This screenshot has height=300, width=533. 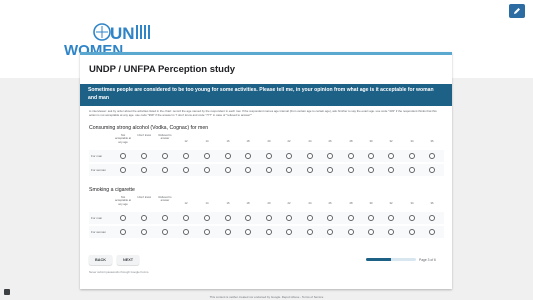 I want to click on grid-row: For woman, so click(x=266, y=170).